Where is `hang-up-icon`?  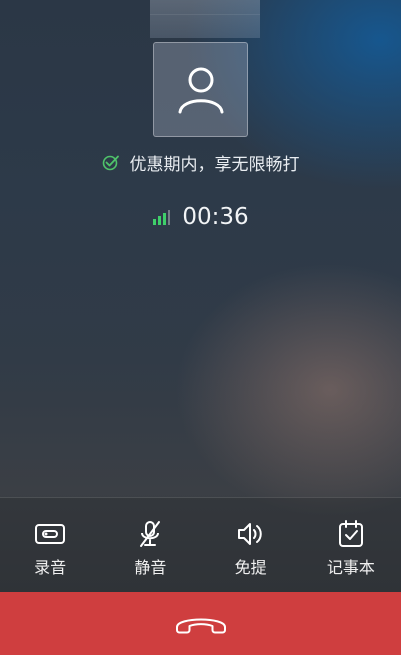
hang-up-icon is located at coordinates (200, 625).